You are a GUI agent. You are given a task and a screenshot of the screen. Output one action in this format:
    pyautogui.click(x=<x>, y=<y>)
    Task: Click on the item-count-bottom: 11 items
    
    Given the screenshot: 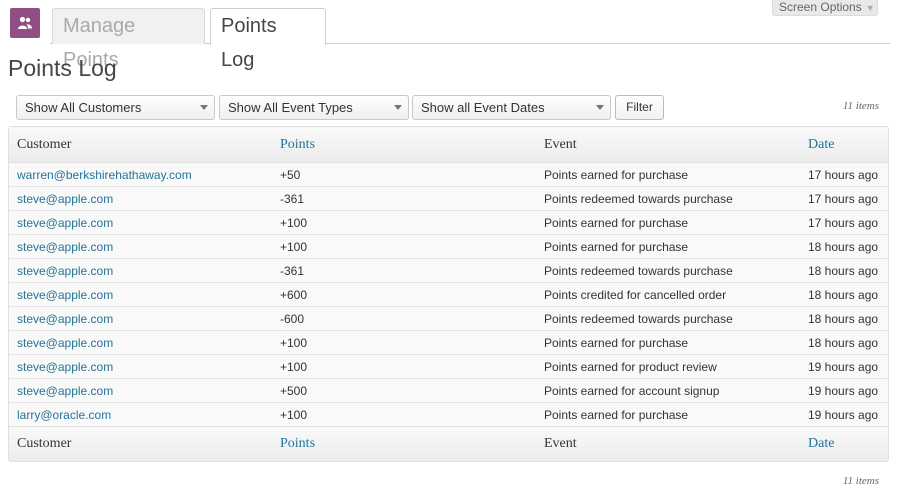 What is the action you would take?
    pyautogui.click(x=860, y=481)
    